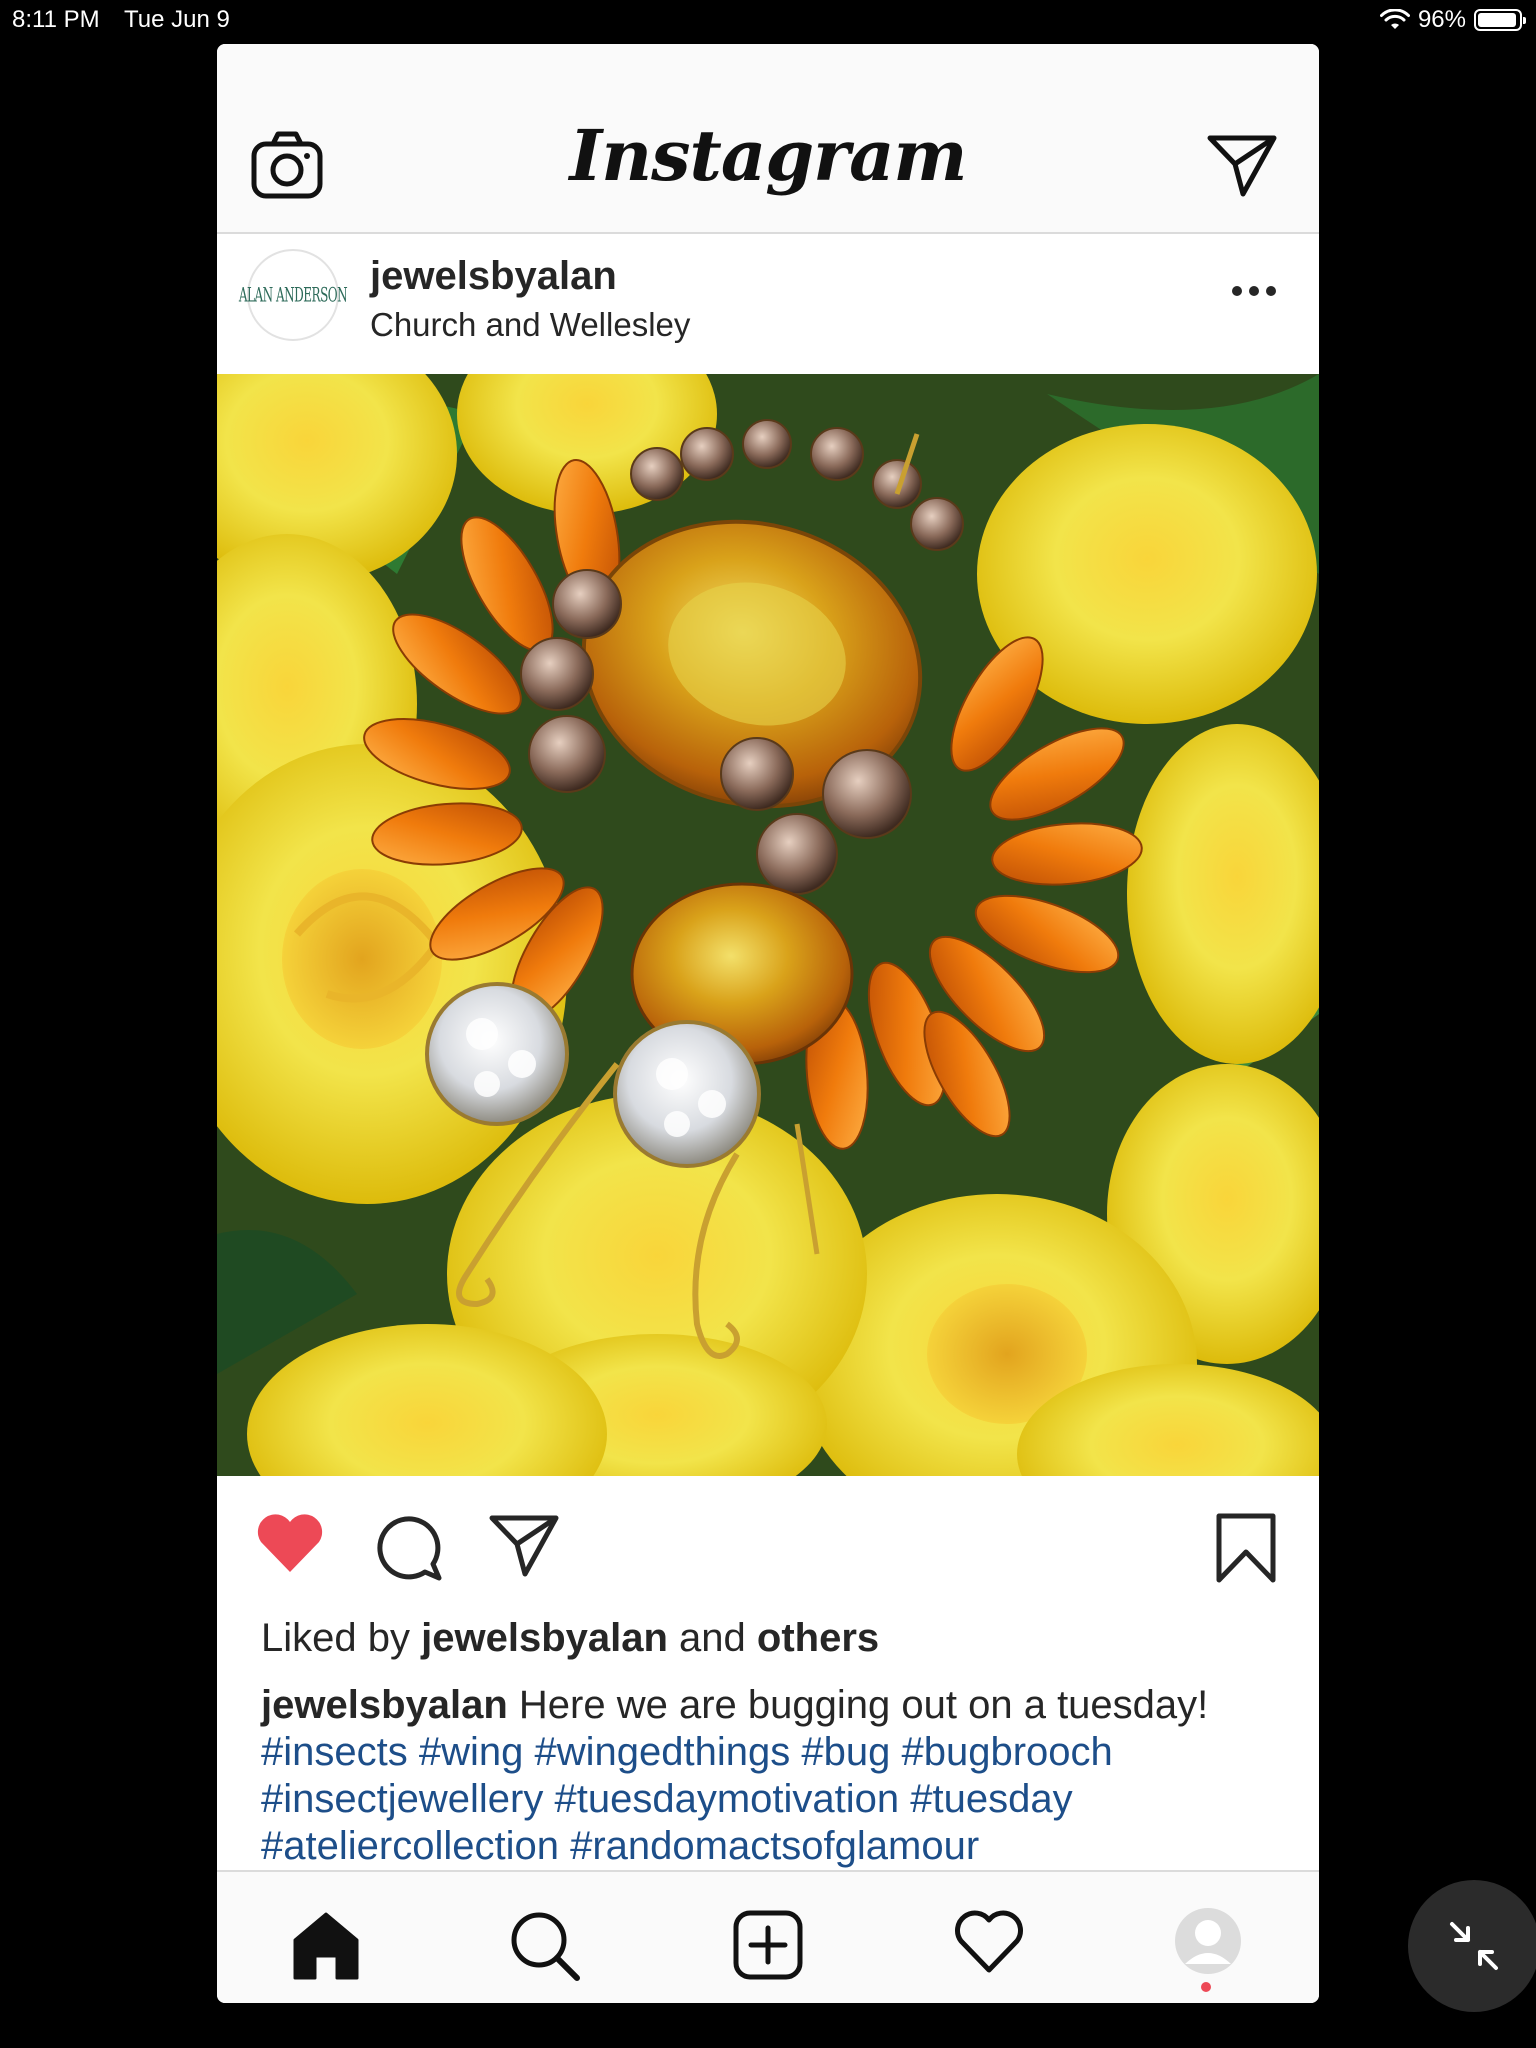  I want to click on post-username: jewelsbyalan, so click(493, 276).